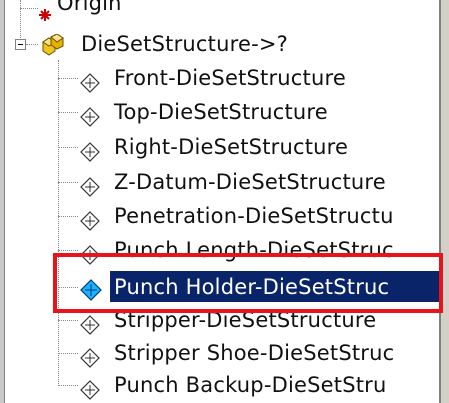 This screenshot has height=403, width=449. I want to click on tree-item-label: Penetration-DieSetStructu, so click(254, 216).